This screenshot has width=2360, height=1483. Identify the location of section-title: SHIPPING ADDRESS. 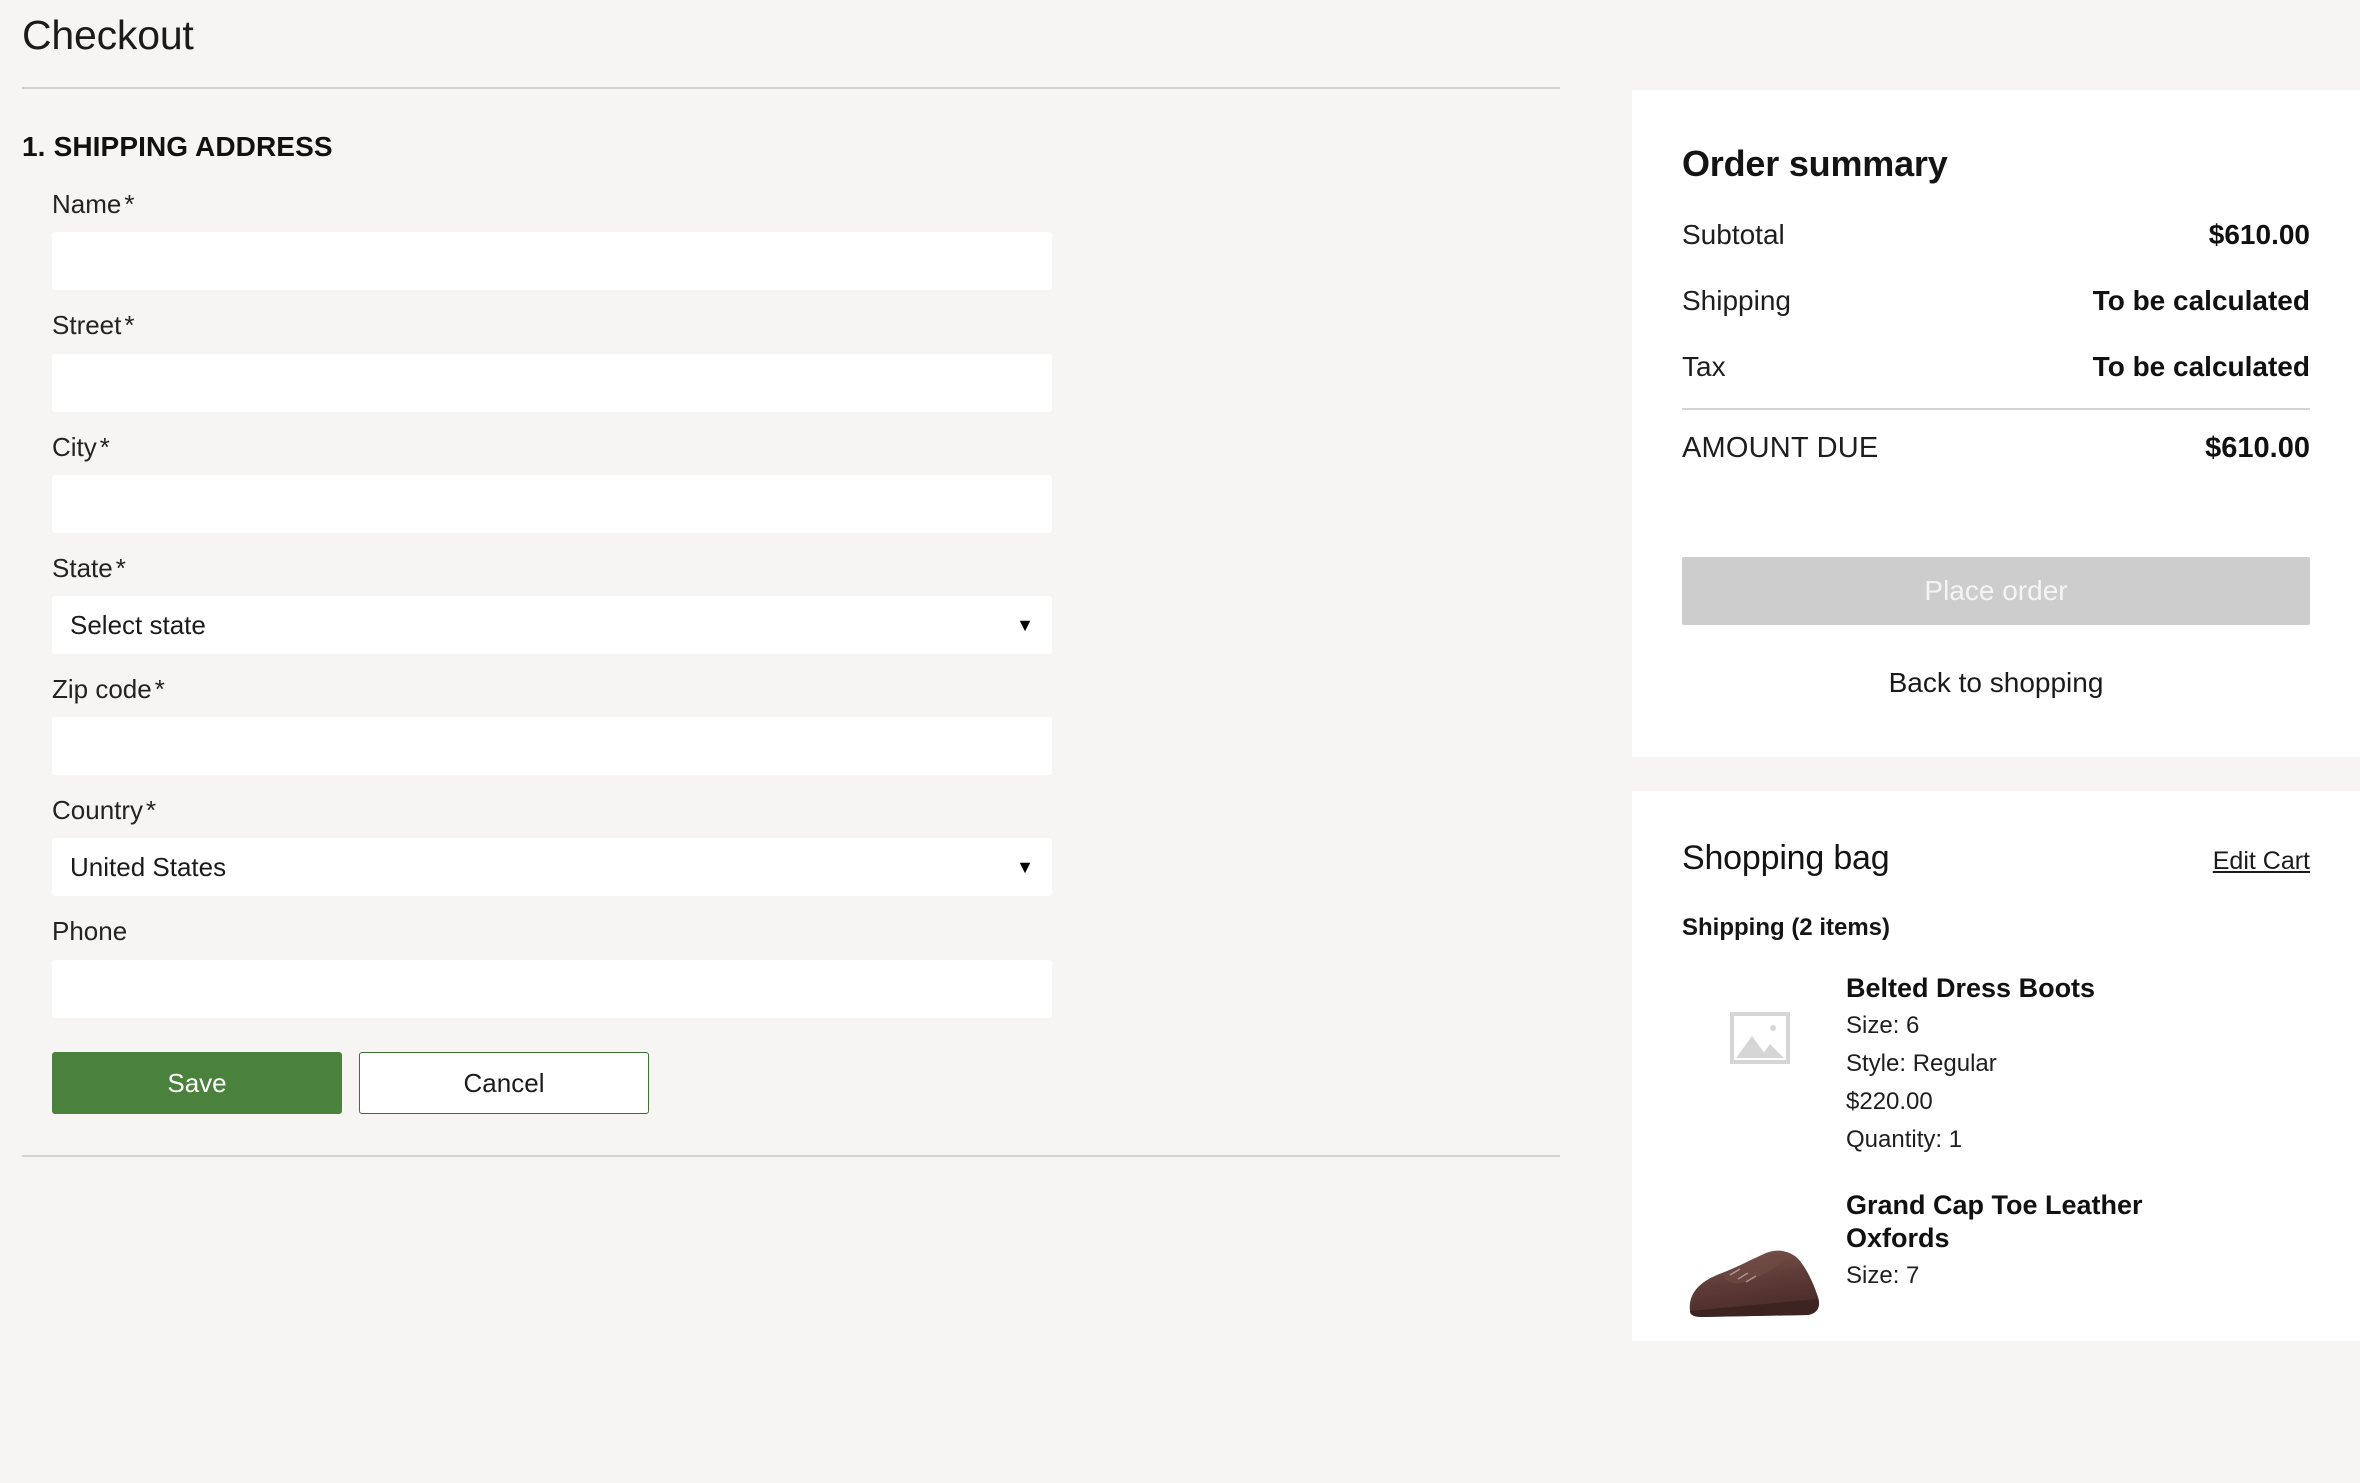
(193, 147).